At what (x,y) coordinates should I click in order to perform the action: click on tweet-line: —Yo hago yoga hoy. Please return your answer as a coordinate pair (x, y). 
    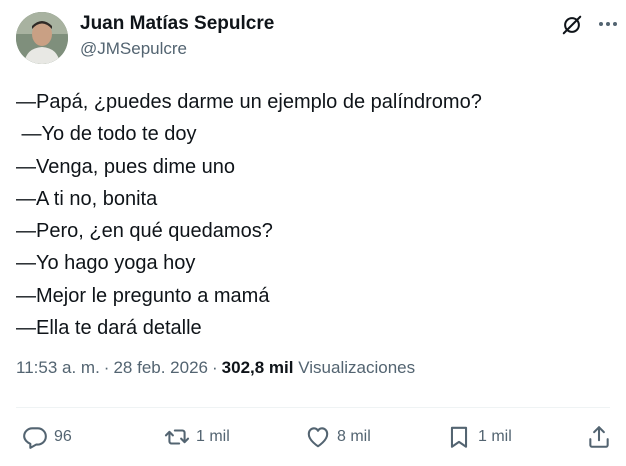
    Looking at the image, I should click on (106, 263).